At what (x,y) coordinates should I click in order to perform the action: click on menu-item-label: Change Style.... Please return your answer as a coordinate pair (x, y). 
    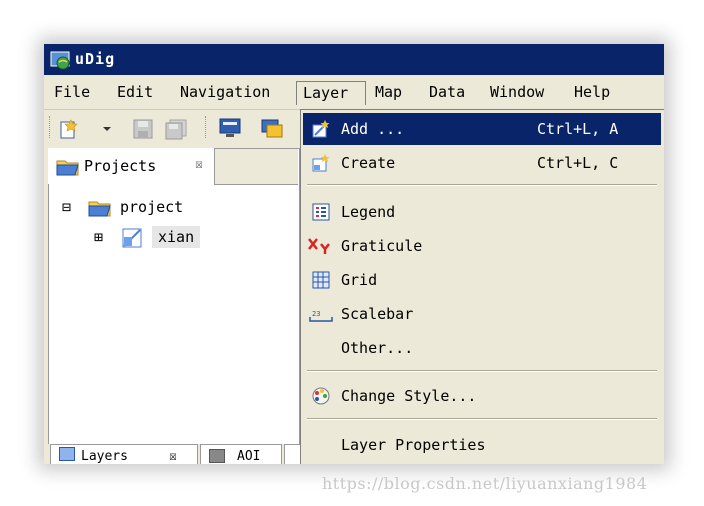
    Looking at the image, I should click on (409, 396).